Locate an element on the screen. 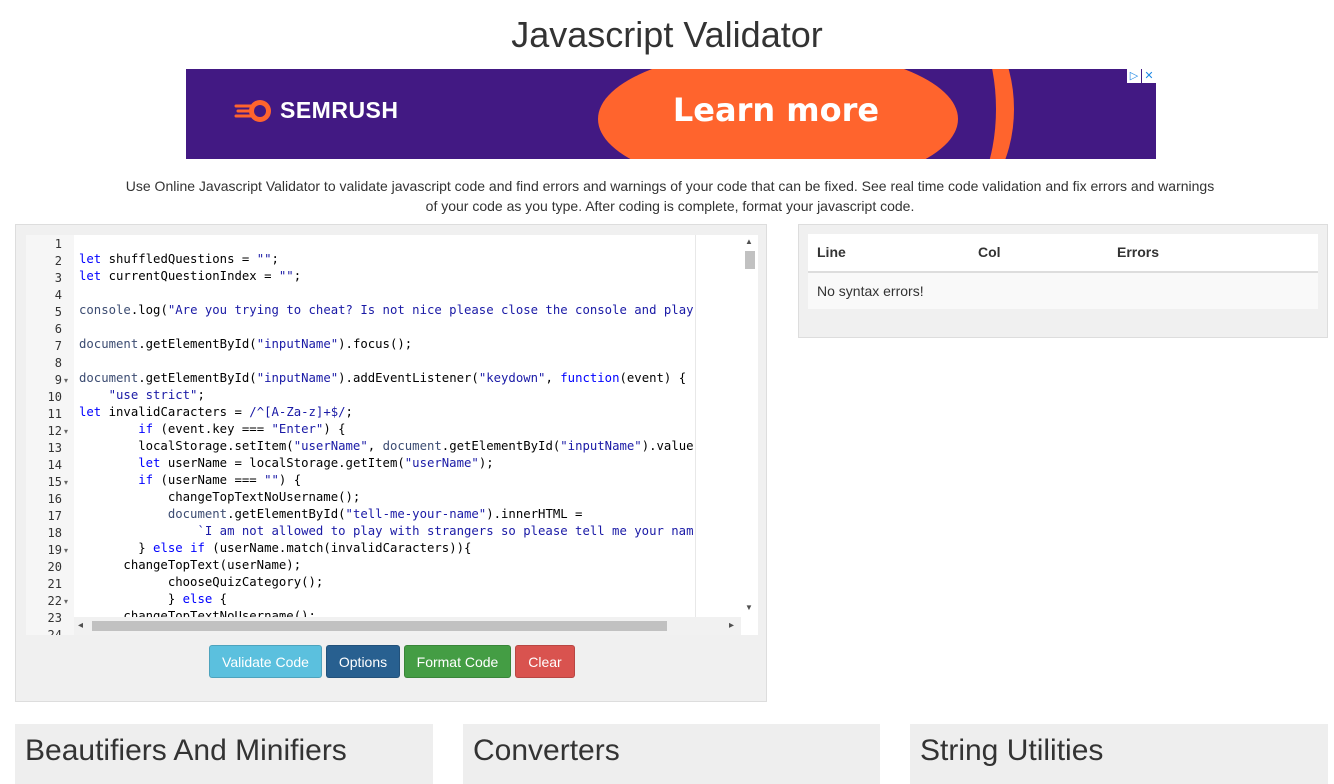  column-header-col: Col is located at coordinates (989, 252).